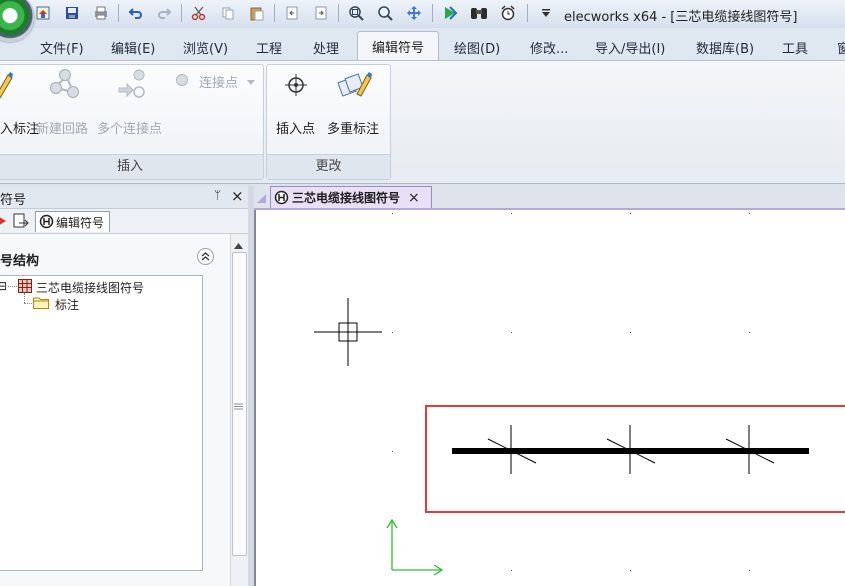 The height and width of the screenshot is (586, 845). I want to click on multi-annotation-icon, so click(356, 86).